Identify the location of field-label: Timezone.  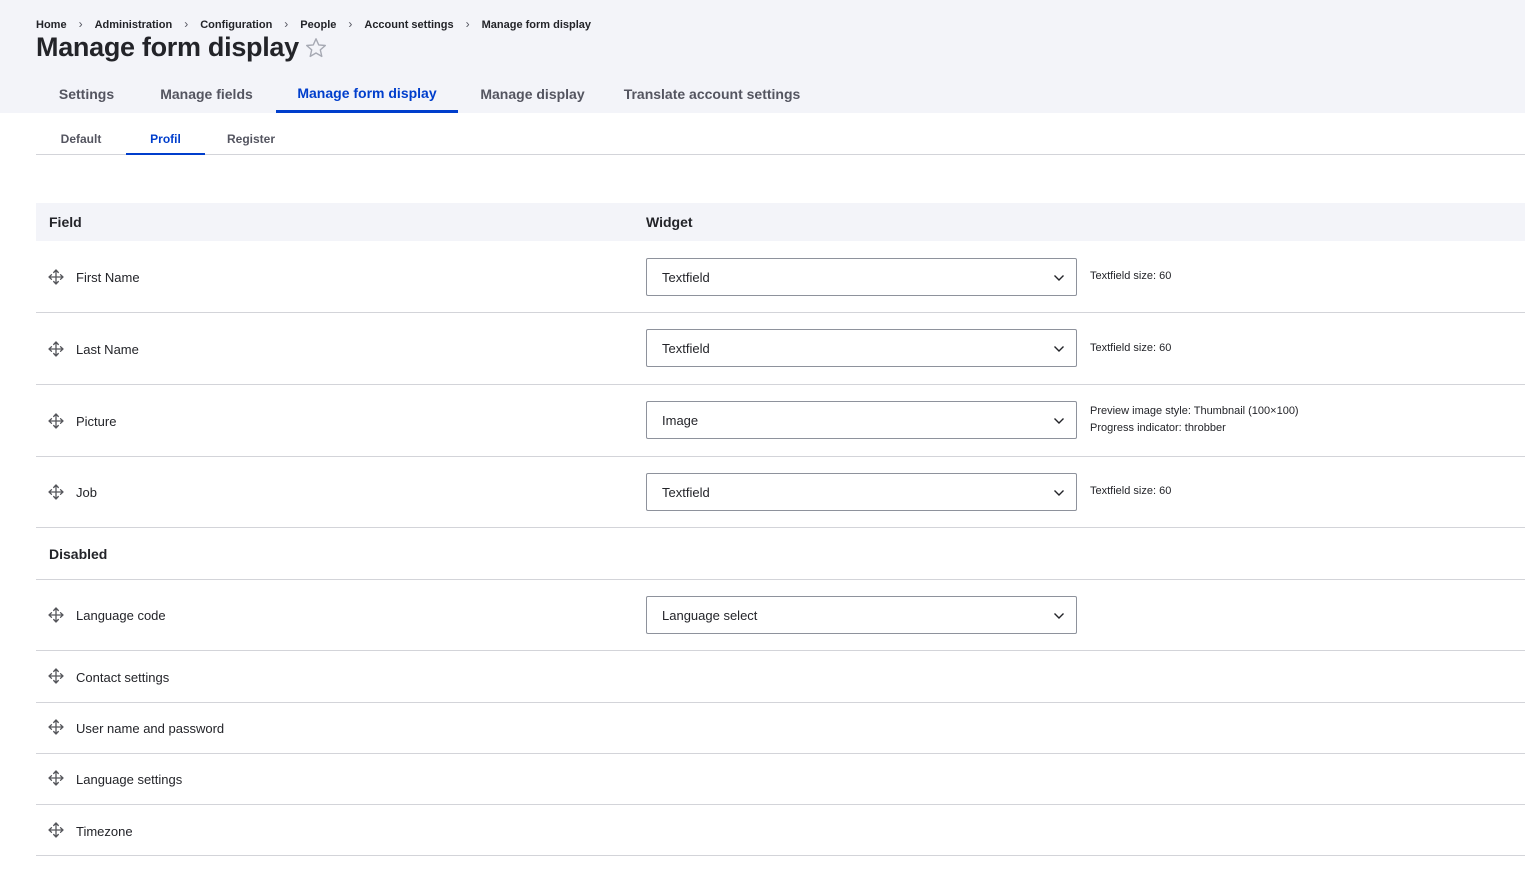
(104, 831).